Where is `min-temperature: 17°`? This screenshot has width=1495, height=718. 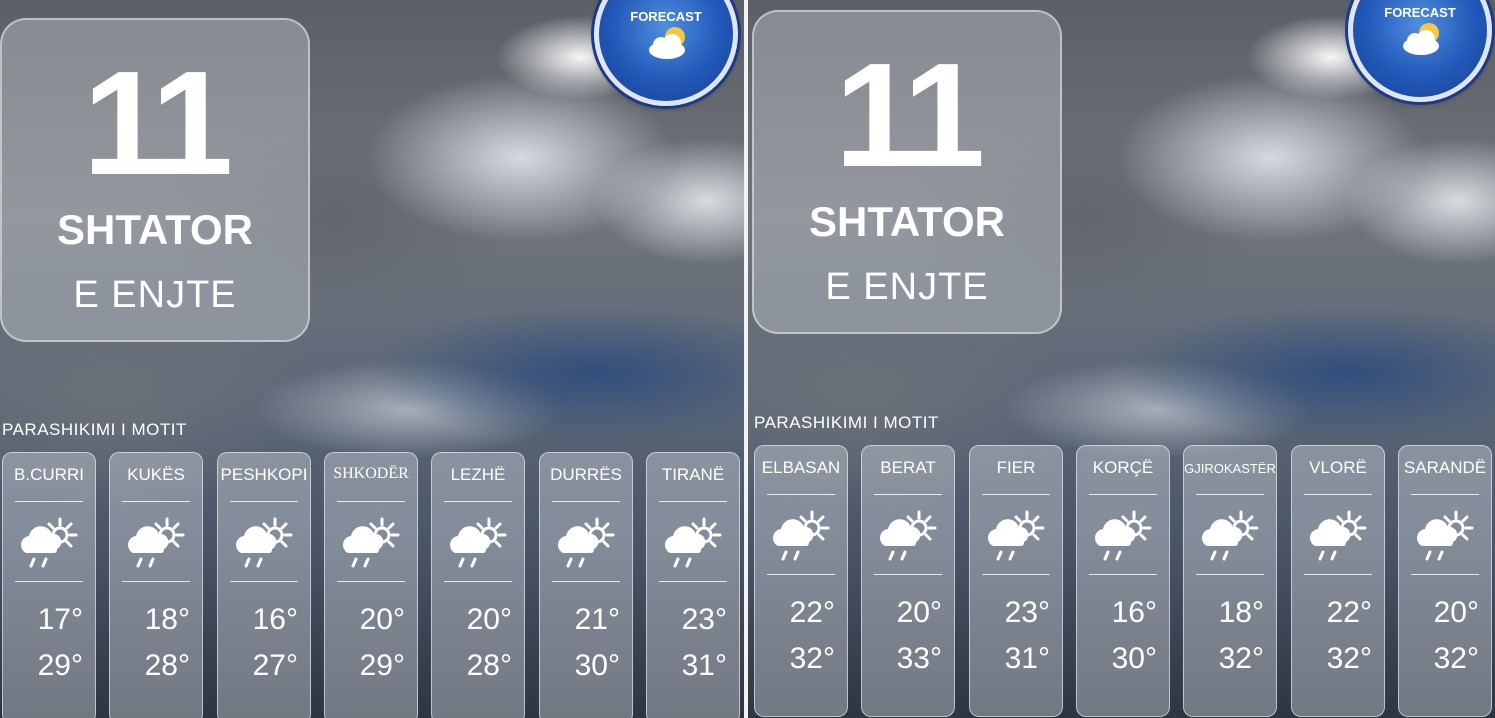
min-temperature: 17° is located at coordinates (60, 619).